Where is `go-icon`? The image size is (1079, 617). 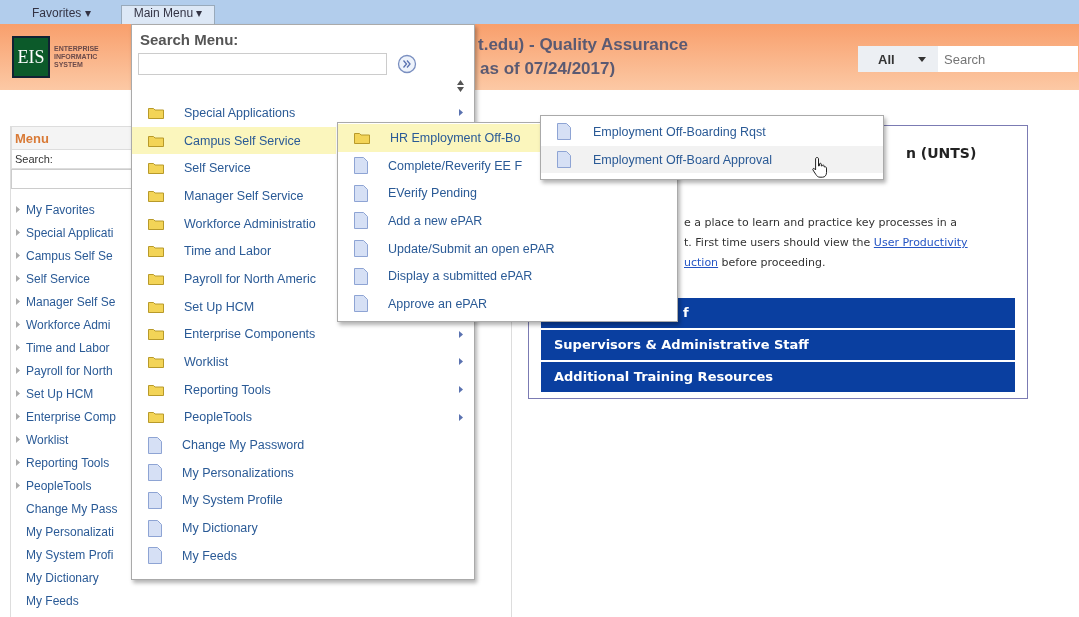 go-icon is located at coordinates (407, 64).